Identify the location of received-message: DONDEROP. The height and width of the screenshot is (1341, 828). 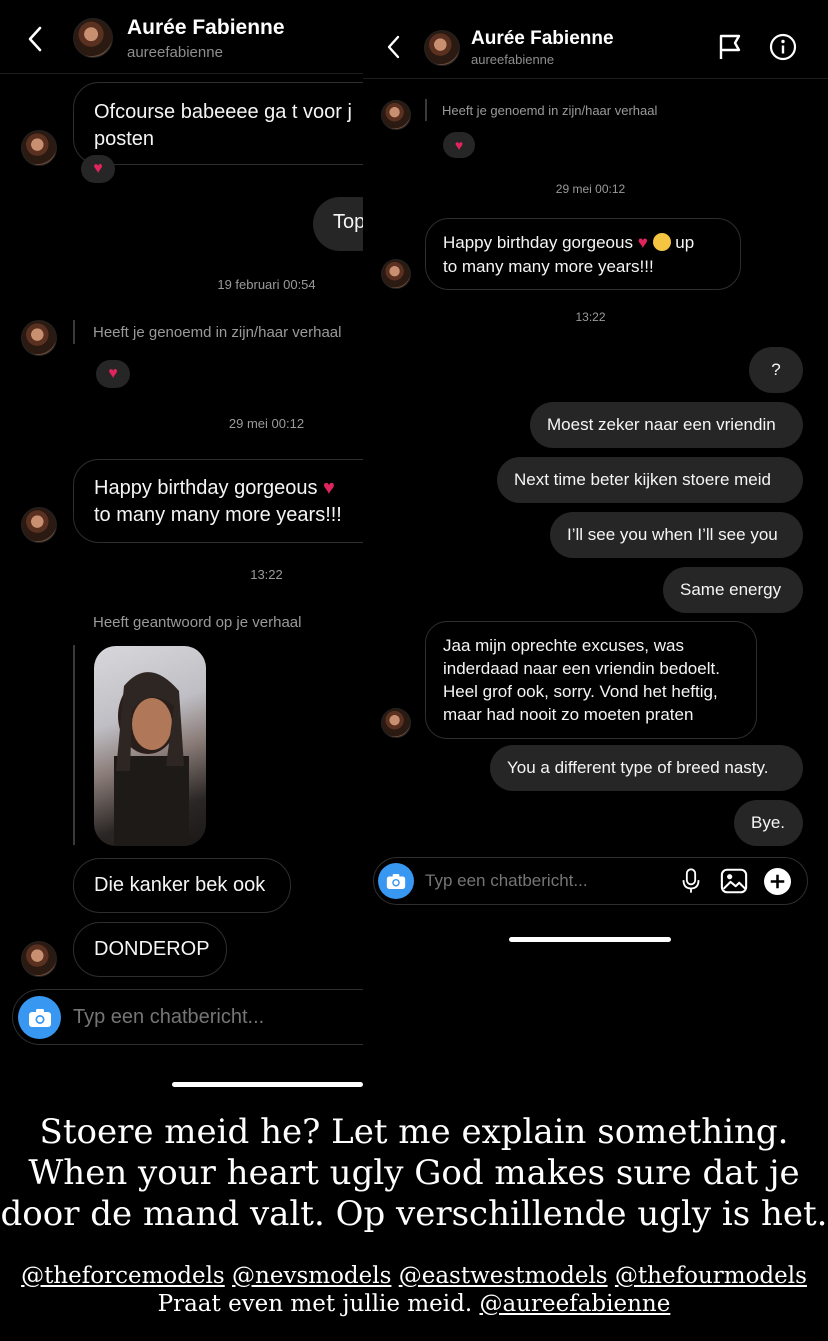
(150, 949).